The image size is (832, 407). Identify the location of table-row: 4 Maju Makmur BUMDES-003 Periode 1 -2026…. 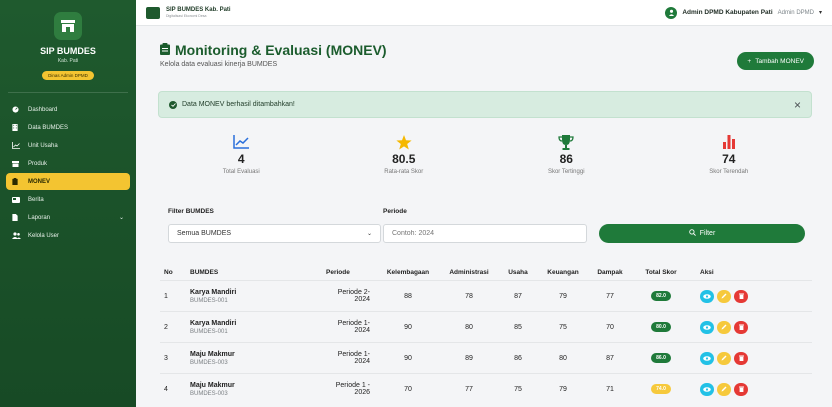
(486, 388).